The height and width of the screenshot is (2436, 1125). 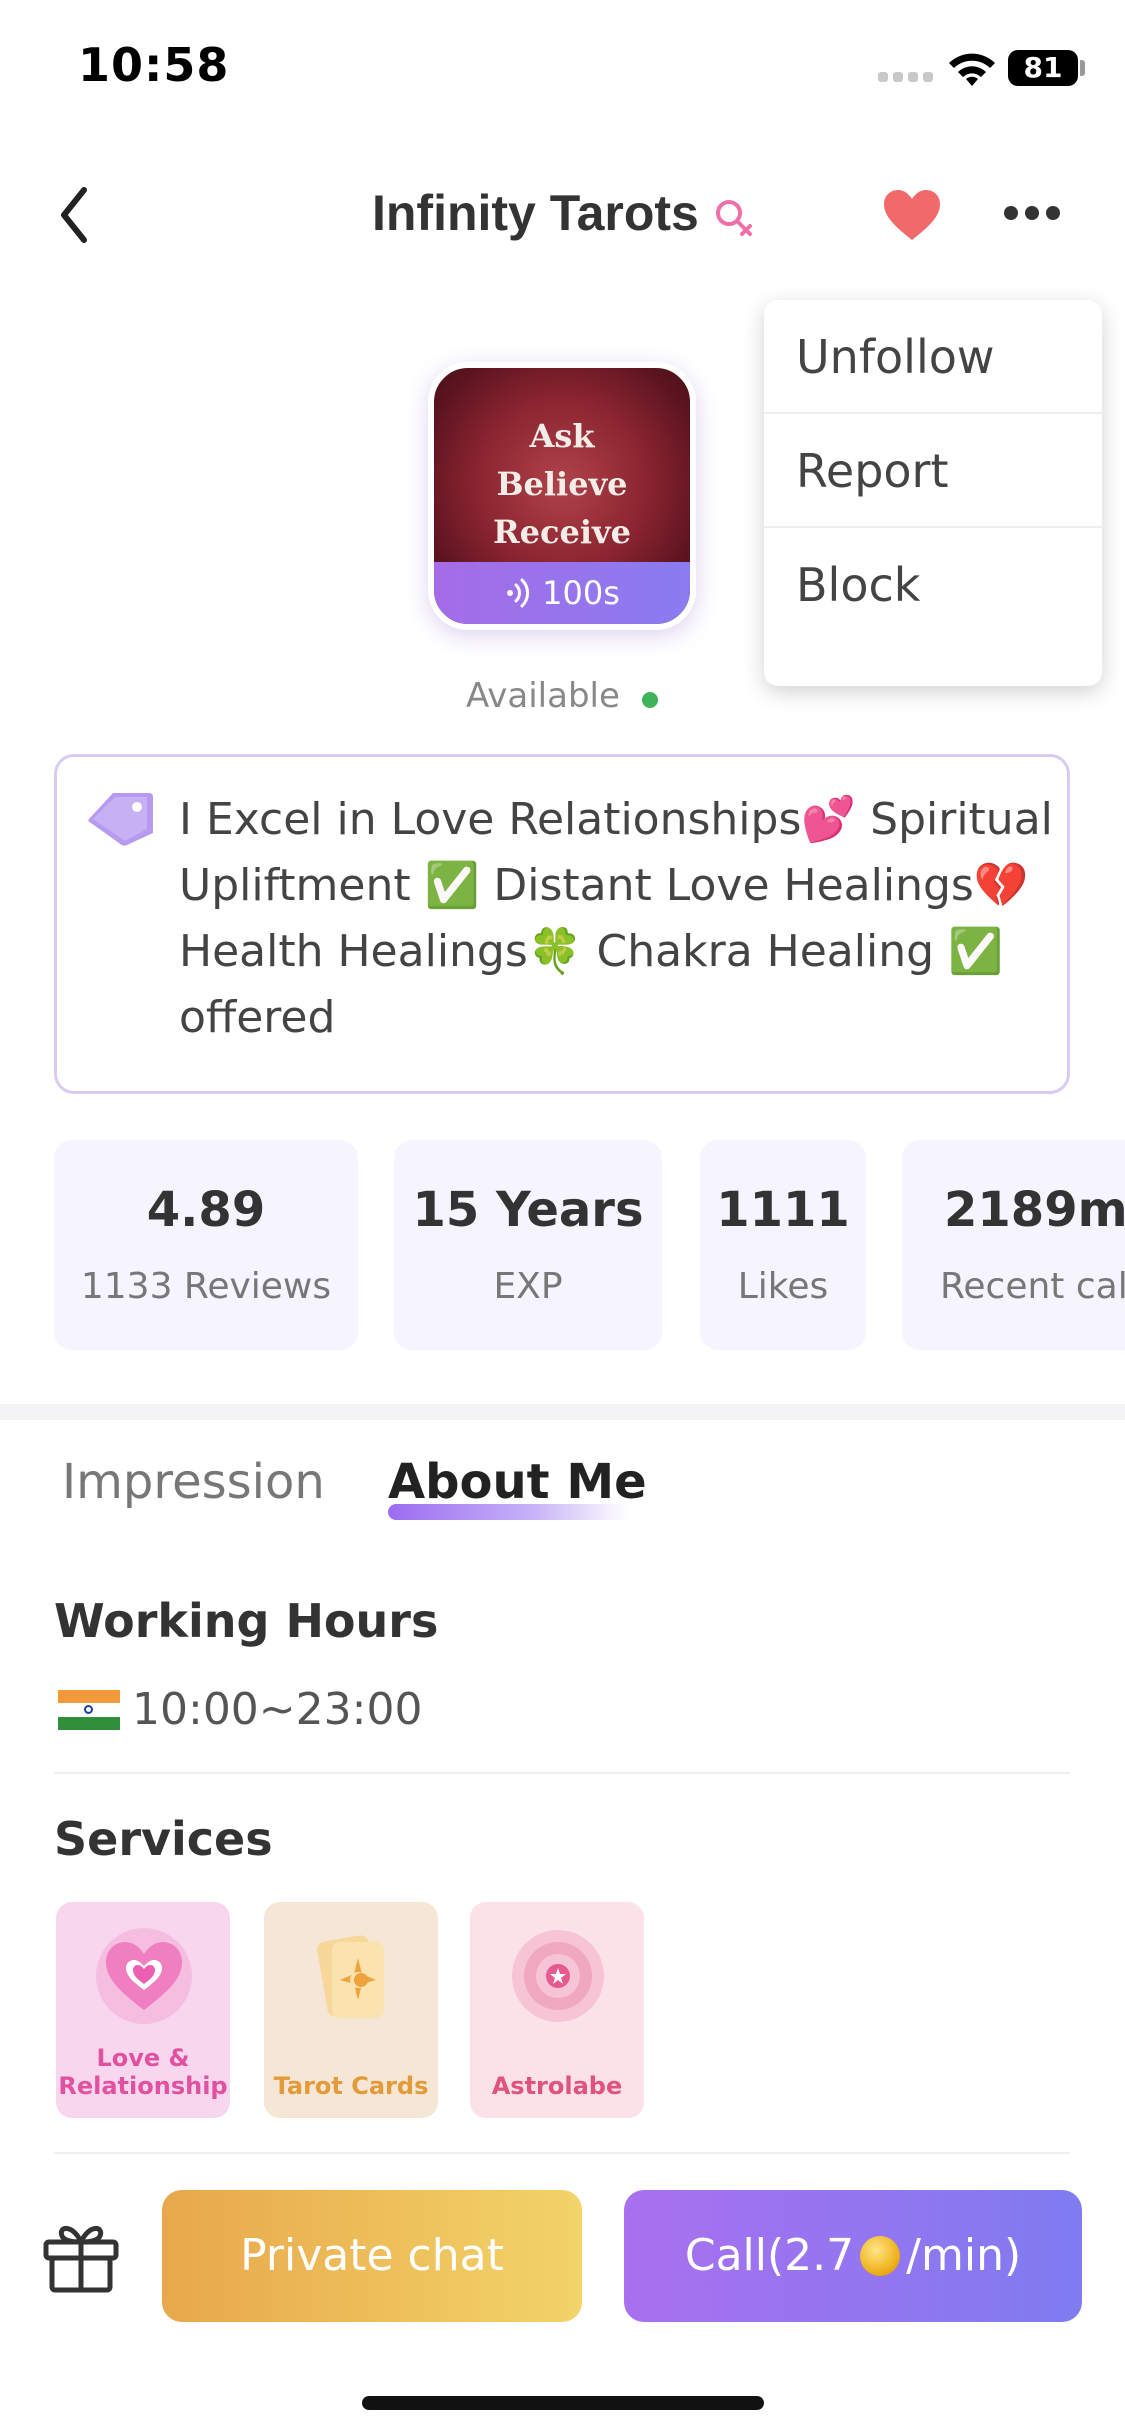 I want to click on coin-icon, so click(x=880, y=2256).